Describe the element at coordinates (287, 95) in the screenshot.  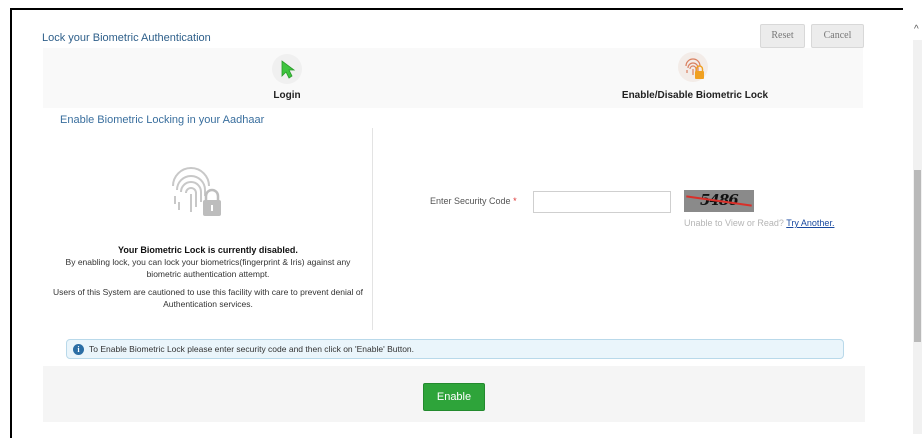
I see `step-login-label: Login` at that location.